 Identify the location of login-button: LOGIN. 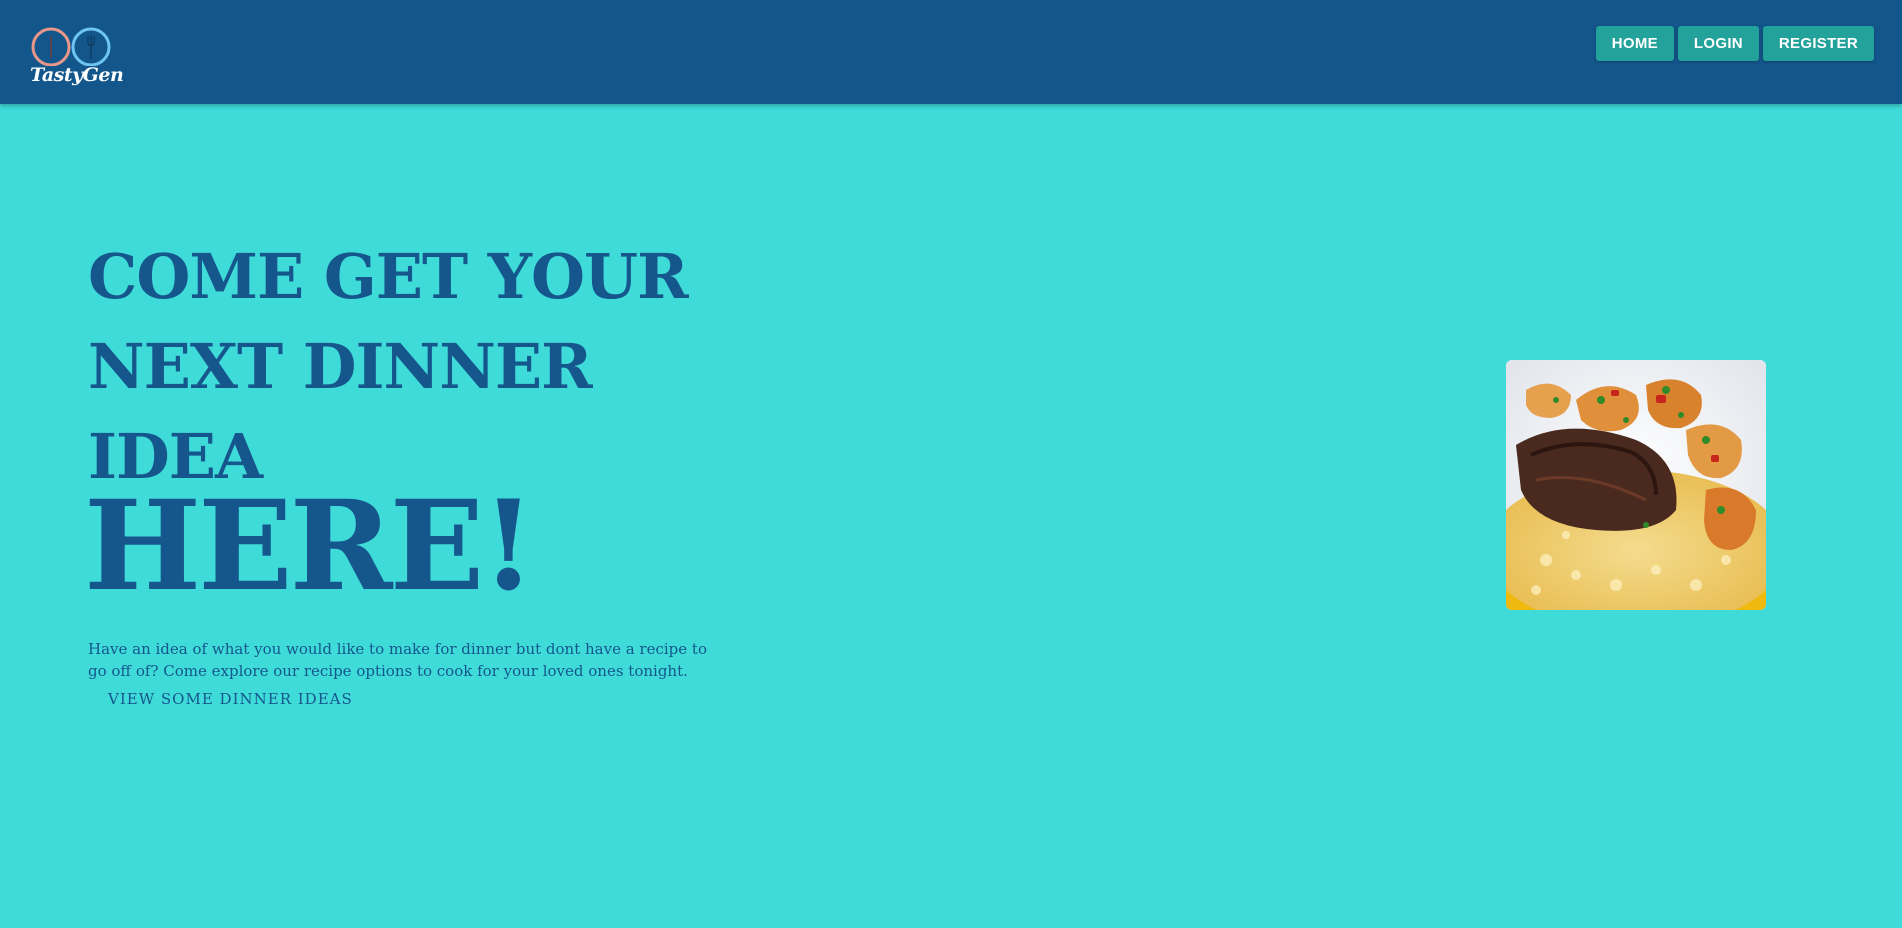
(1718, 43).